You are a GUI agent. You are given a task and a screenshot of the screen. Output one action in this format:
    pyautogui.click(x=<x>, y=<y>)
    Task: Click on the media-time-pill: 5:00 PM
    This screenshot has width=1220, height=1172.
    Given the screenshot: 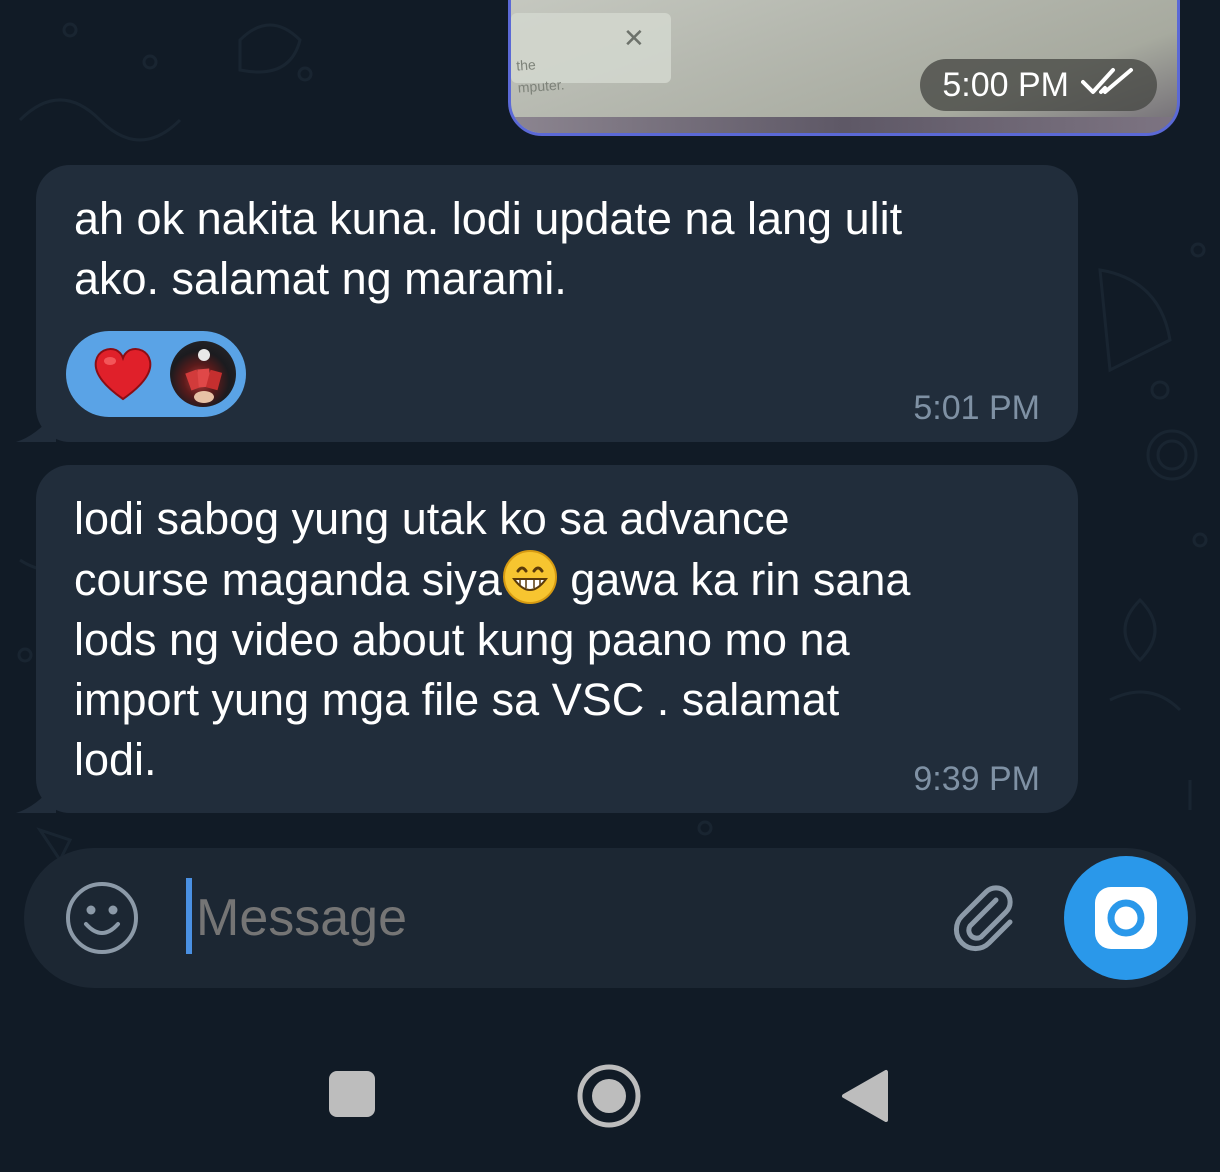 What is the action you would take?
    pyautogui.click(x=1038, y=85)
    